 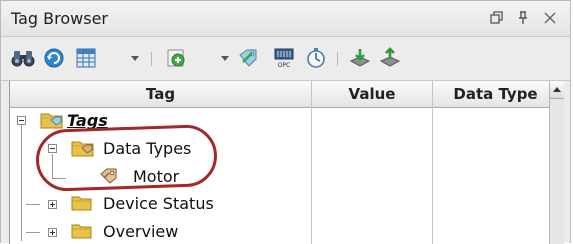 I want to click on column-header-data-type: Data Type, so click(x=495, y=94).